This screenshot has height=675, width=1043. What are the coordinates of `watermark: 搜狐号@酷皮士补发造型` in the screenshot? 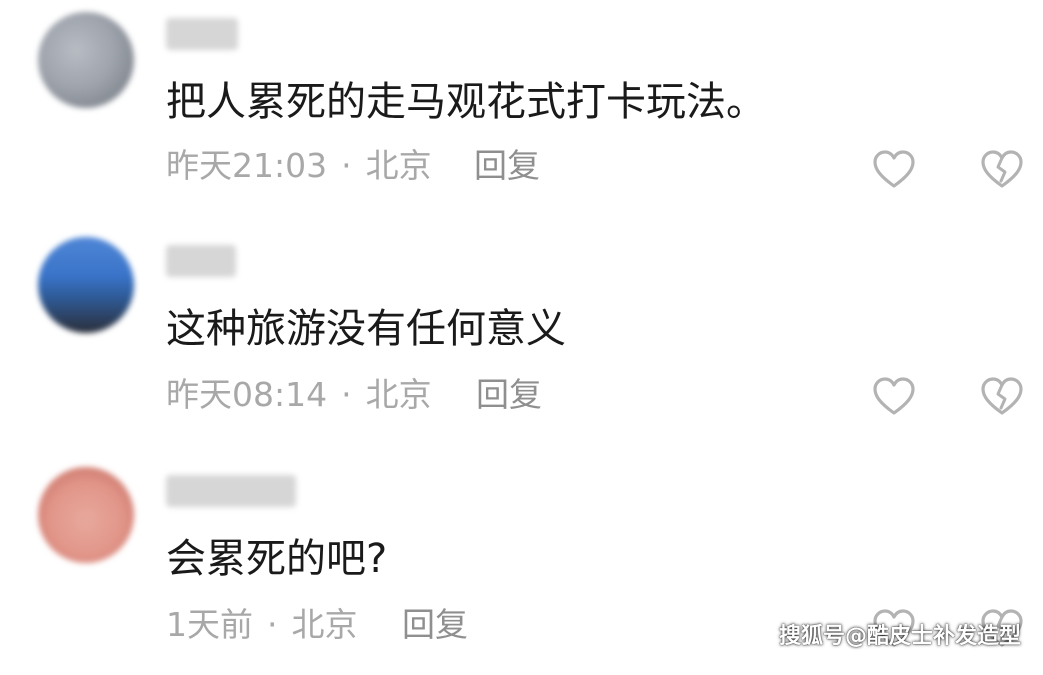 It's located at (899, 636).